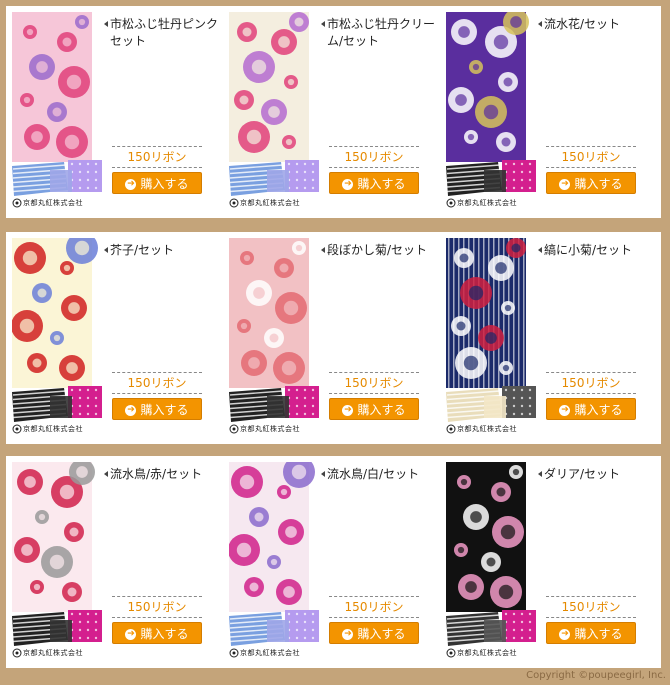  Describe the element at coordinates (114, 112) in the screenshot. I see `product-card: 京都丸紅株式会社 市松ふじ牡丹ピンクセット 150リボン ➔ 購入する` at that location.